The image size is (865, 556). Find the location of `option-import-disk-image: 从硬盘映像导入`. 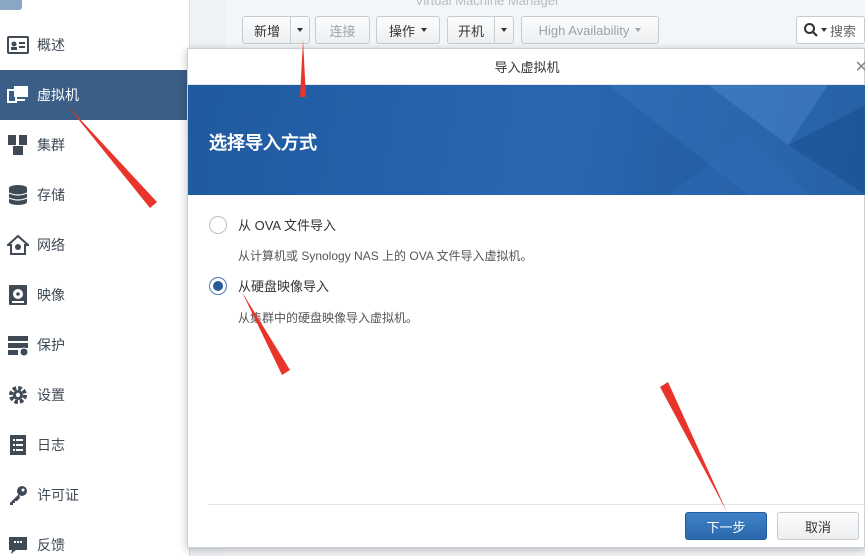

option-import-disk-image: 从硬盘映像导入 is located at coordinates (269, 285).